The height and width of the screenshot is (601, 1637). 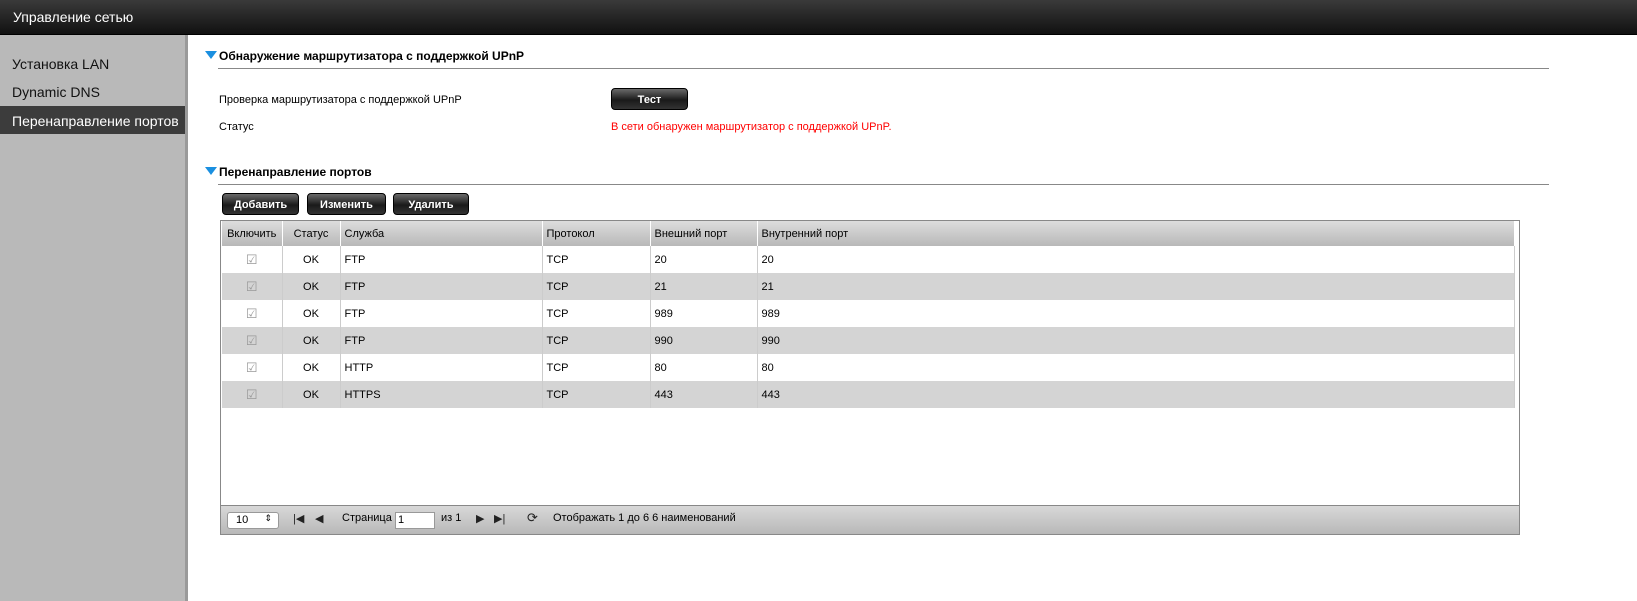 What do you see at coordinates (441, 394) in the screenshot?
I see `row-service: HTTPS` at bounding box center [441, 394].